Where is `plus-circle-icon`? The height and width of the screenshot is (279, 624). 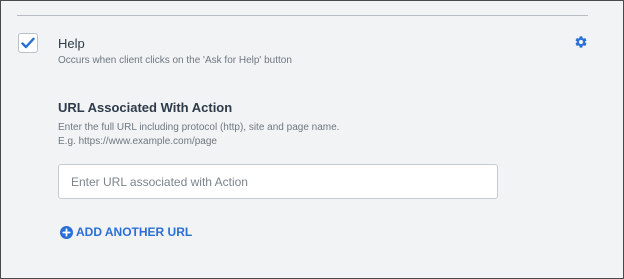
plus-circle-icon is located at coordinates (66, 232).